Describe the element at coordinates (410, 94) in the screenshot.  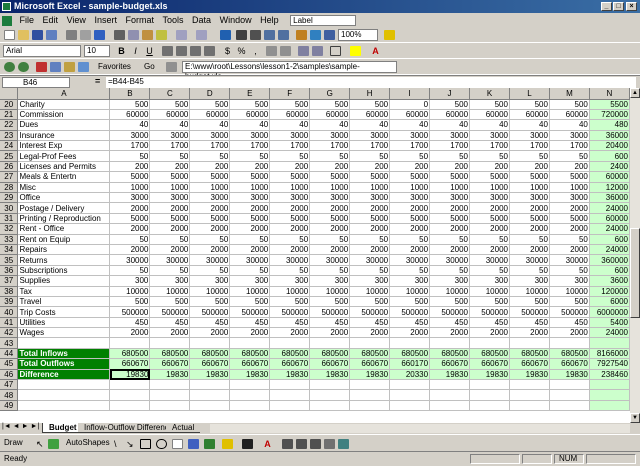
I see `column-header: I` at that location.